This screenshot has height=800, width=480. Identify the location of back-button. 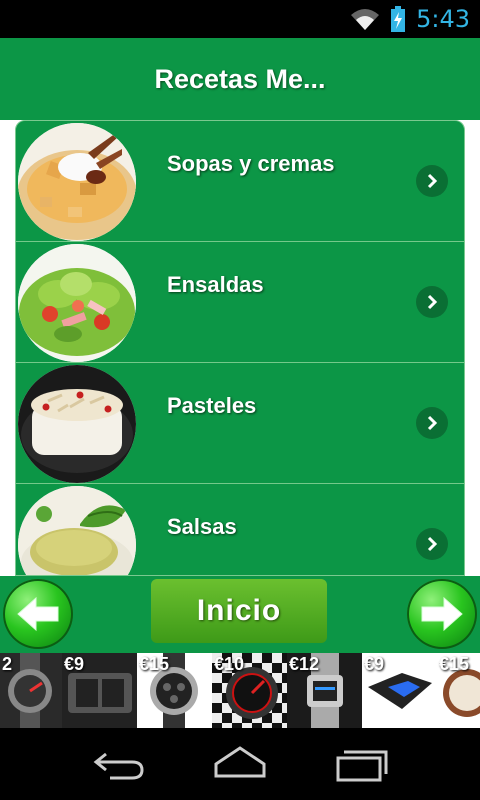
(38, 614).